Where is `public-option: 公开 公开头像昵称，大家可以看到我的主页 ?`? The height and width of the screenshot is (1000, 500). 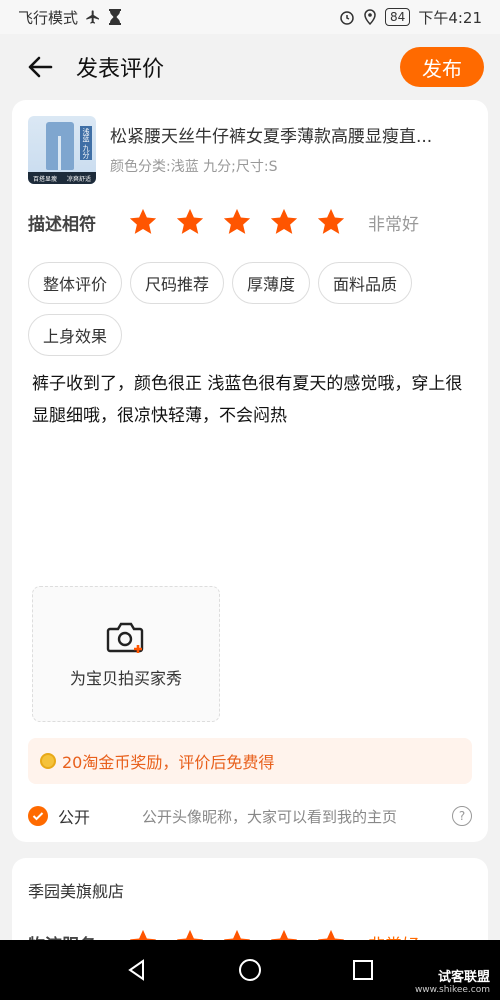 public-option: 公开 公开头像昵称，大家可以看到我的主页 ? is located at coordinates (250, 816).